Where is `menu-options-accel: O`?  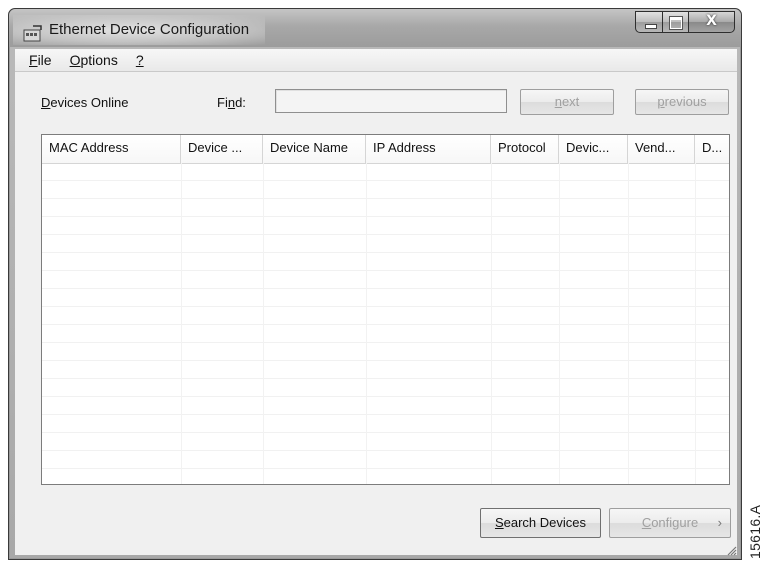
menu-options-accel: O is located at coordinates (75, 60).